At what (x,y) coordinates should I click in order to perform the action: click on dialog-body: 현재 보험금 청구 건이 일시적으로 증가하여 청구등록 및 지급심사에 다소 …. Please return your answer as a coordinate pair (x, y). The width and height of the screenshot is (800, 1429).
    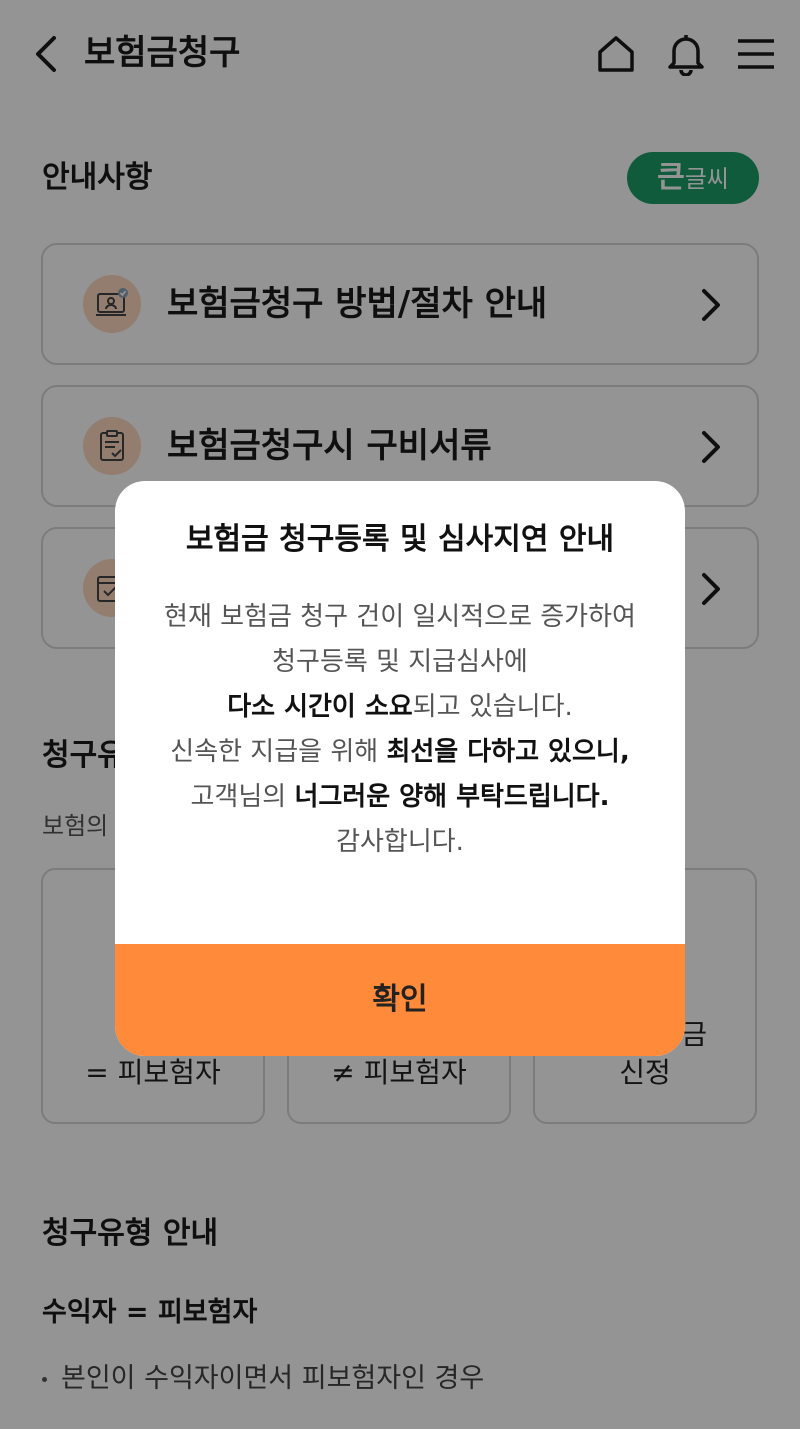
    Looking at the image, I should click on (400, 730).